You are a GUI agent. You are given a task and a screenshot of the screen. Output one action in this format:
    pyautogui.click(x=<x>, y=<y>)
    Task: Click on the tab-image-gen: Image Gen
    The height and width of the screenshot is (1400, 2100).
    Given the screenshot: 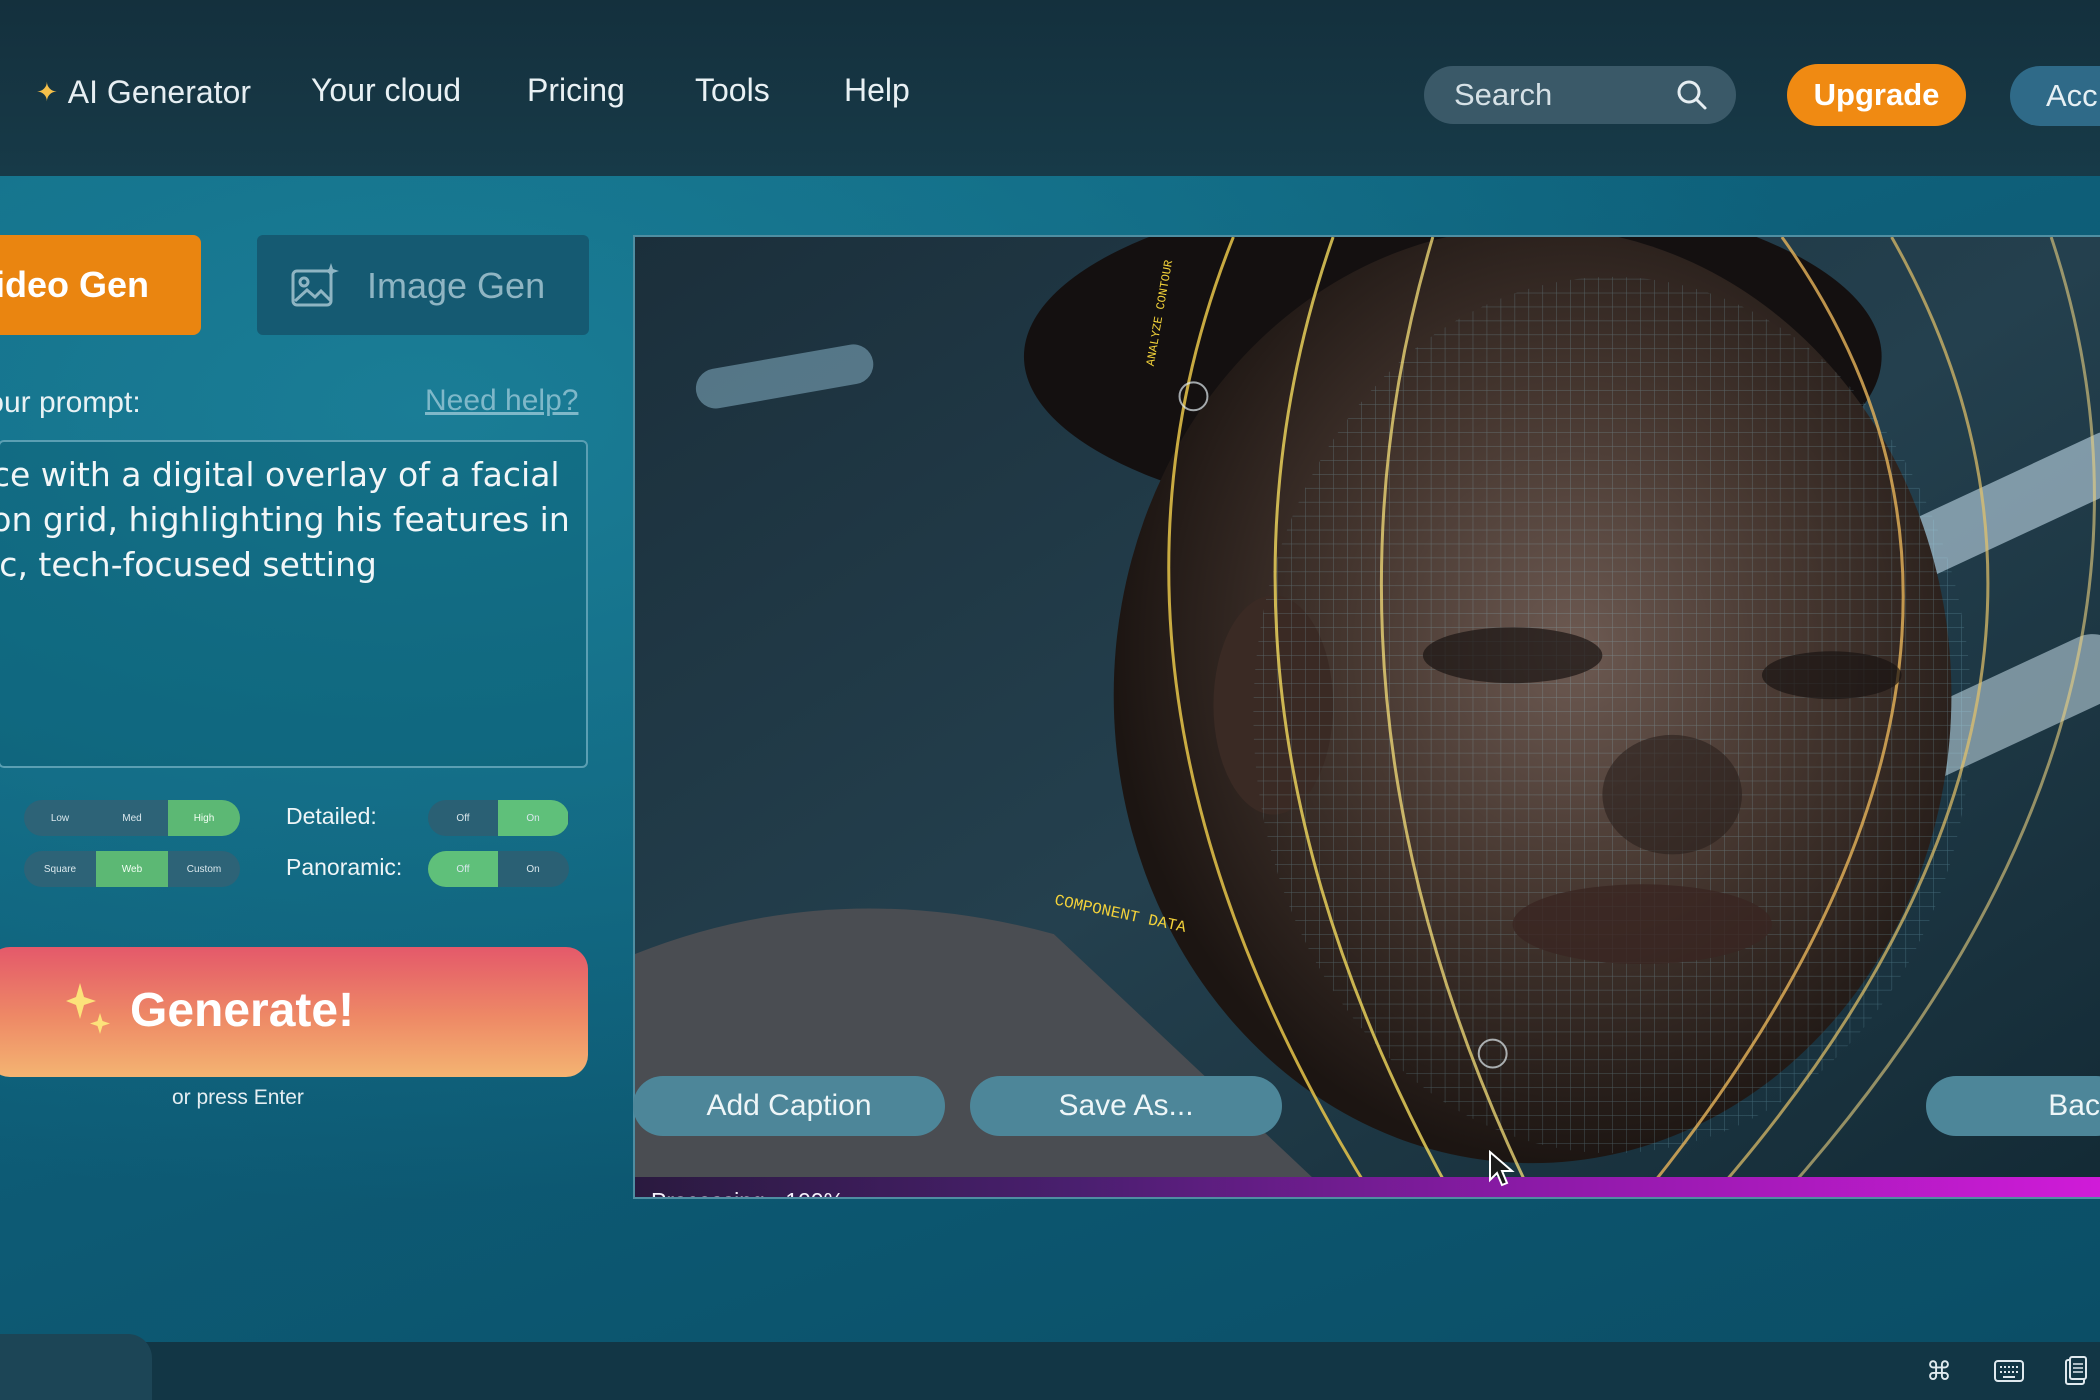 What is the action you would take?
    pyautogui.click(x=423, y=285)
    